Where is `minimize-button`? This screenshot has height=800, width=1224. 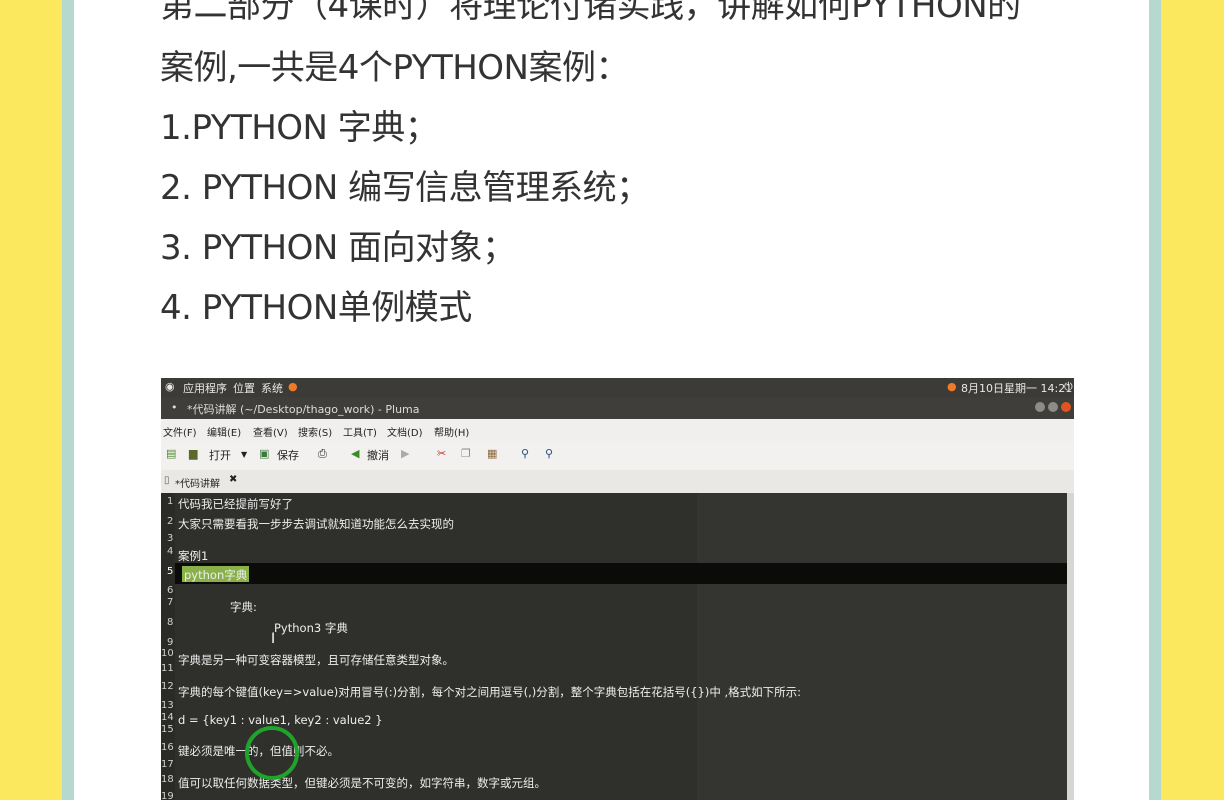
minimize-button is located at coordinates (1040, 407).